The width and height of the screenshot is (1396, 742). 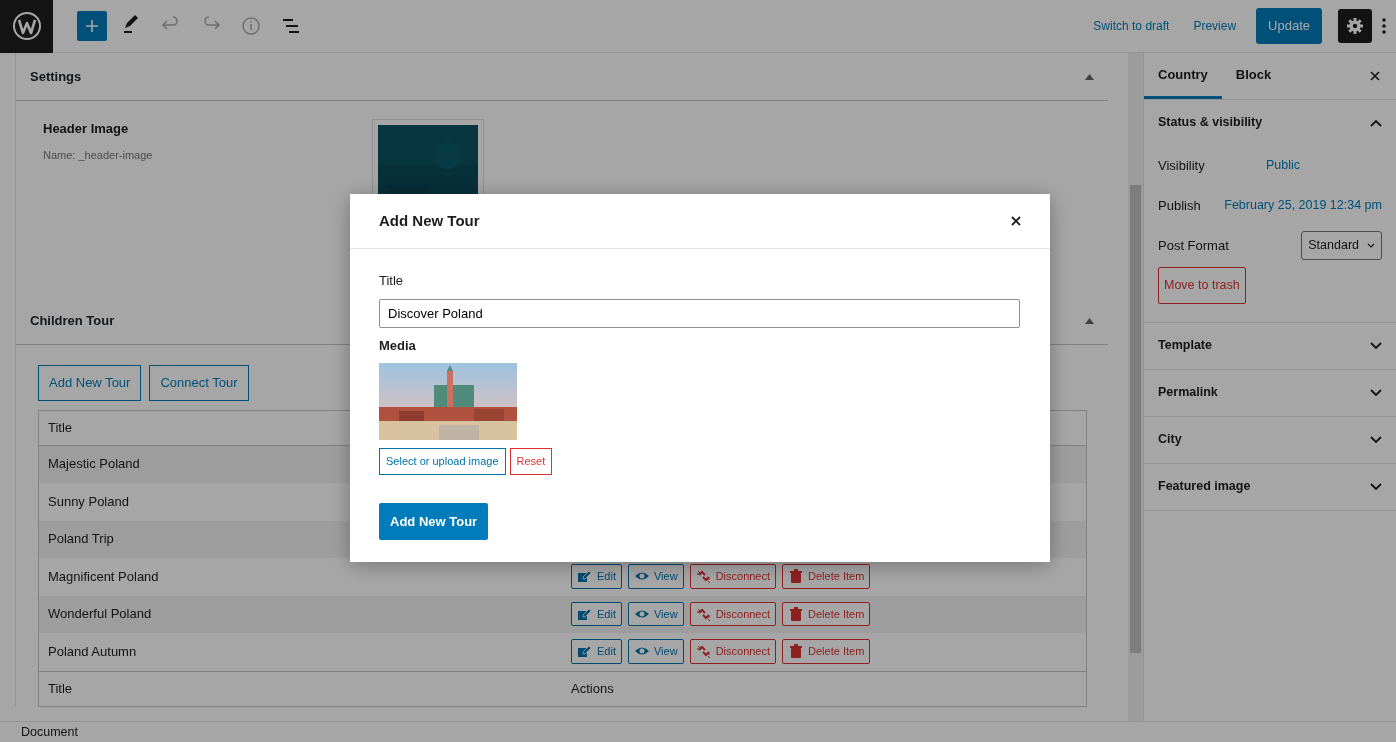 I want to click on add-block-button, so click(x=92, y=26).